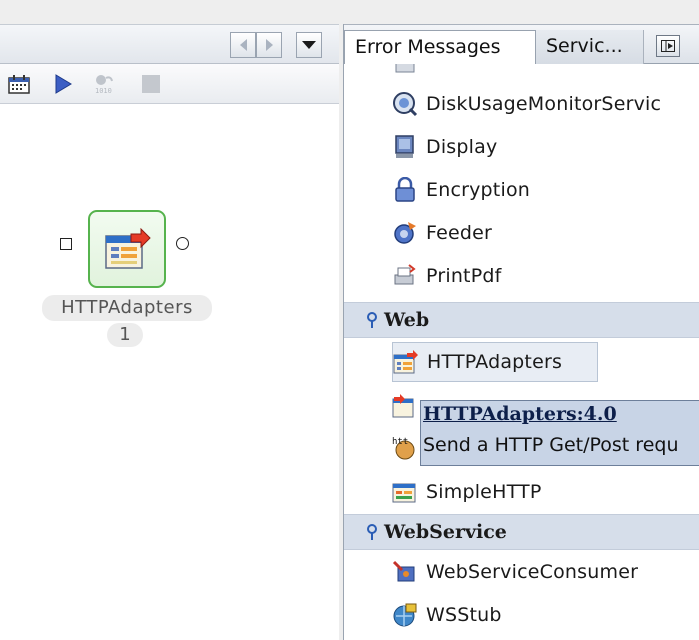 The height and width of the screenshot is (640, 699). What do you see at coordinates (182, 243) in the screenshot?
I see `component-output-port` at bounding box center [182, 243].